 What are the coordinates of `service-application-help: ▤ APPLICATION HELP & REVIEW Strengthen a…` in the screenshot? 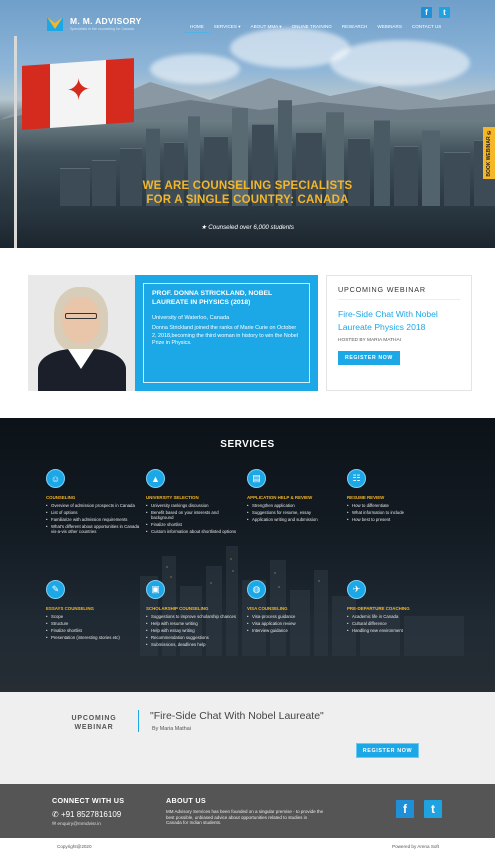 It's located at (295, 496).